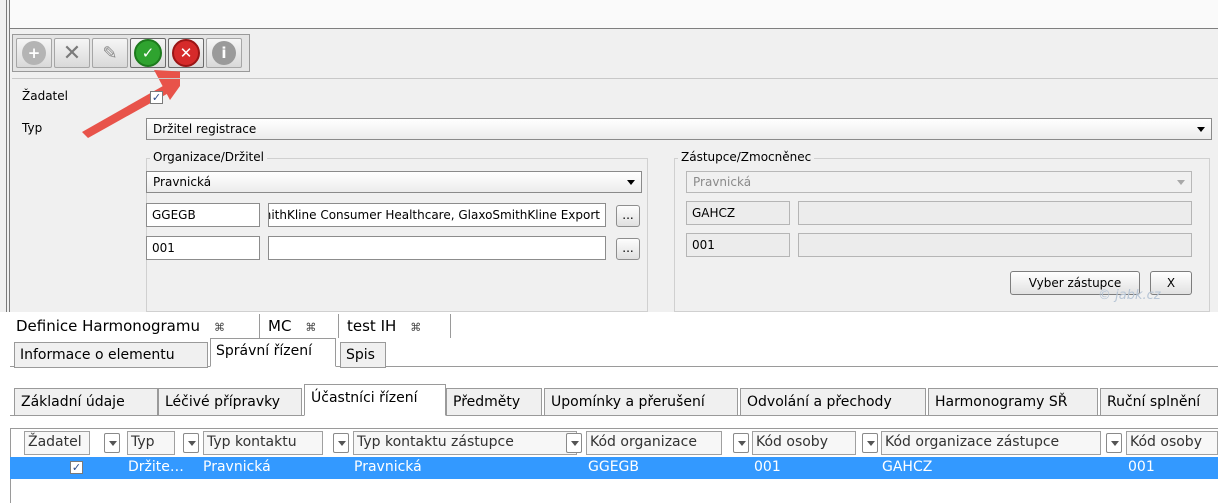  What do you see at coordinates (57, 443) in the screenshot?
I see `column-header-zadatel: Žadatel` at bounding box center [57, 443].